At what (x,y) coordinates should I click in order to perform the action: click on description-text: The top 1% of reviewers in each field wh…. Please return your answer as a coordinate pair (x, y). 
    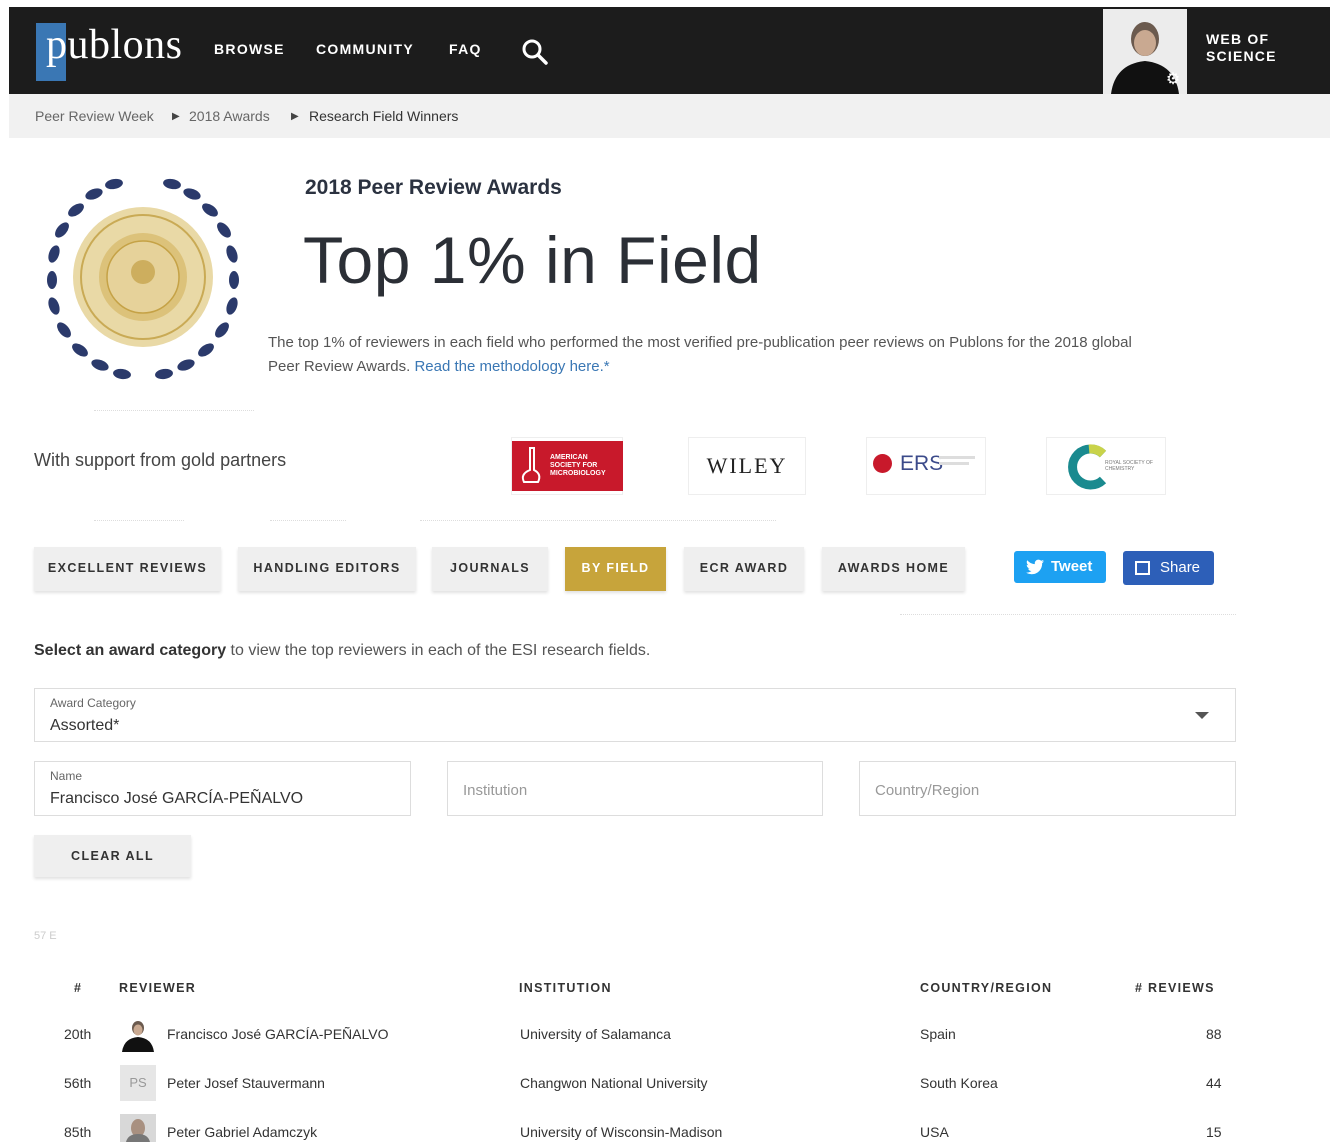
    Looking at the image, I should click on (700, 354).